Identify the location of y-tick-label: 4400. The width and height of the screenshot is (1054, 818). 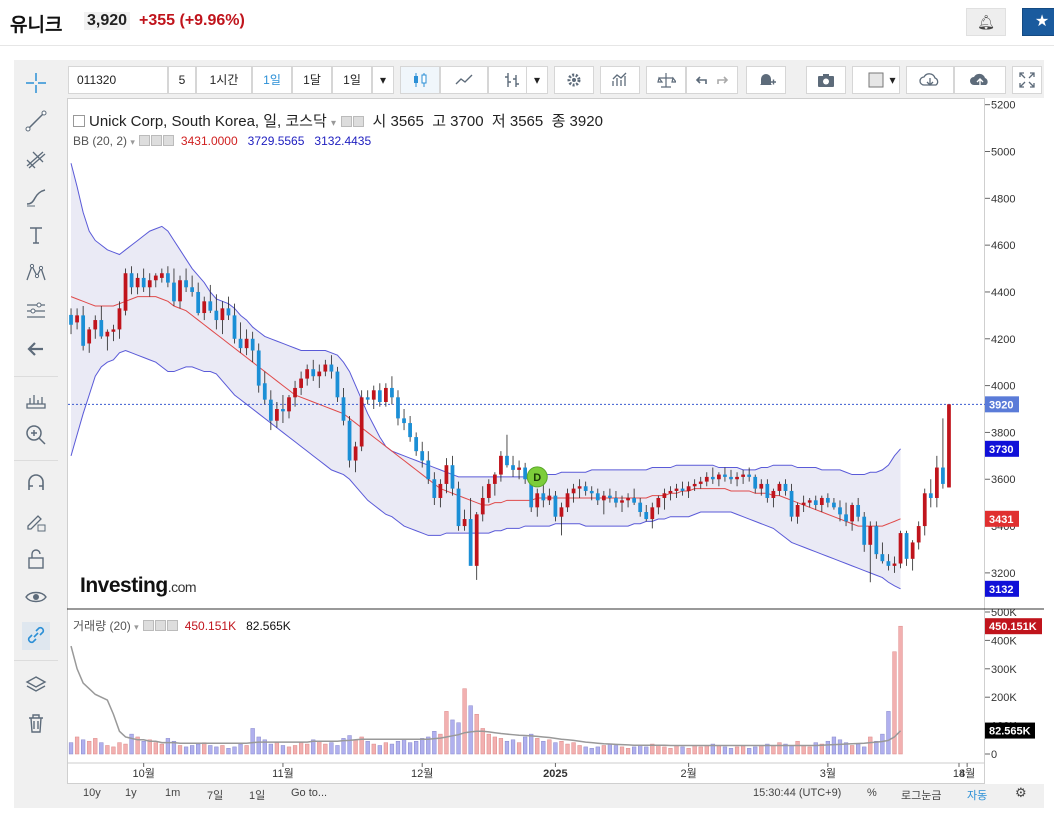
(1003, 293).